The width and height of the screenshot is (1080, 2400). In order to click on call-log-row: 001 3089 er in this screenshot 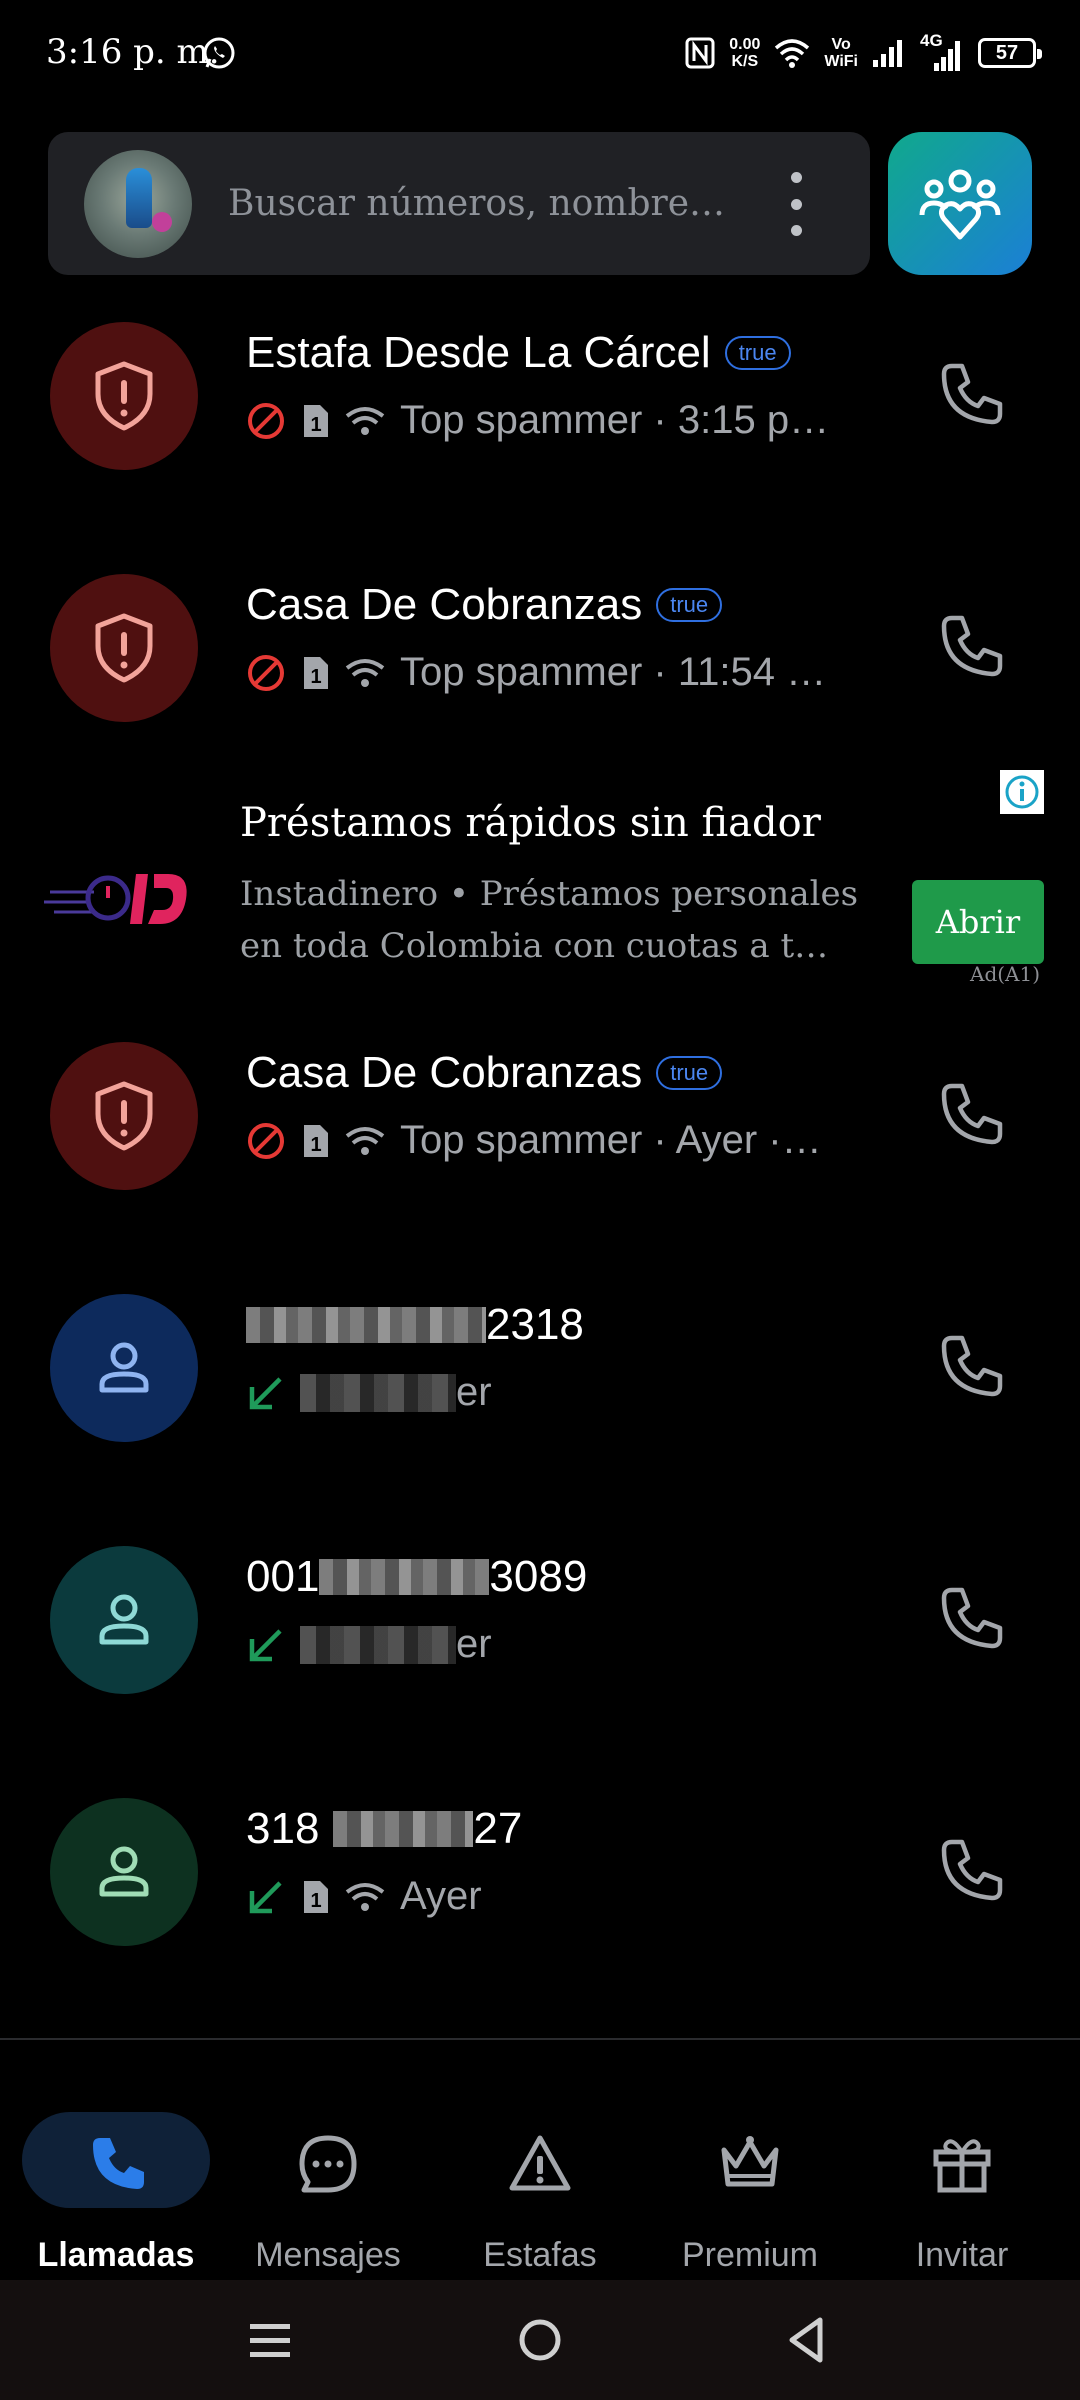, I will do `click(540, 1647)`.